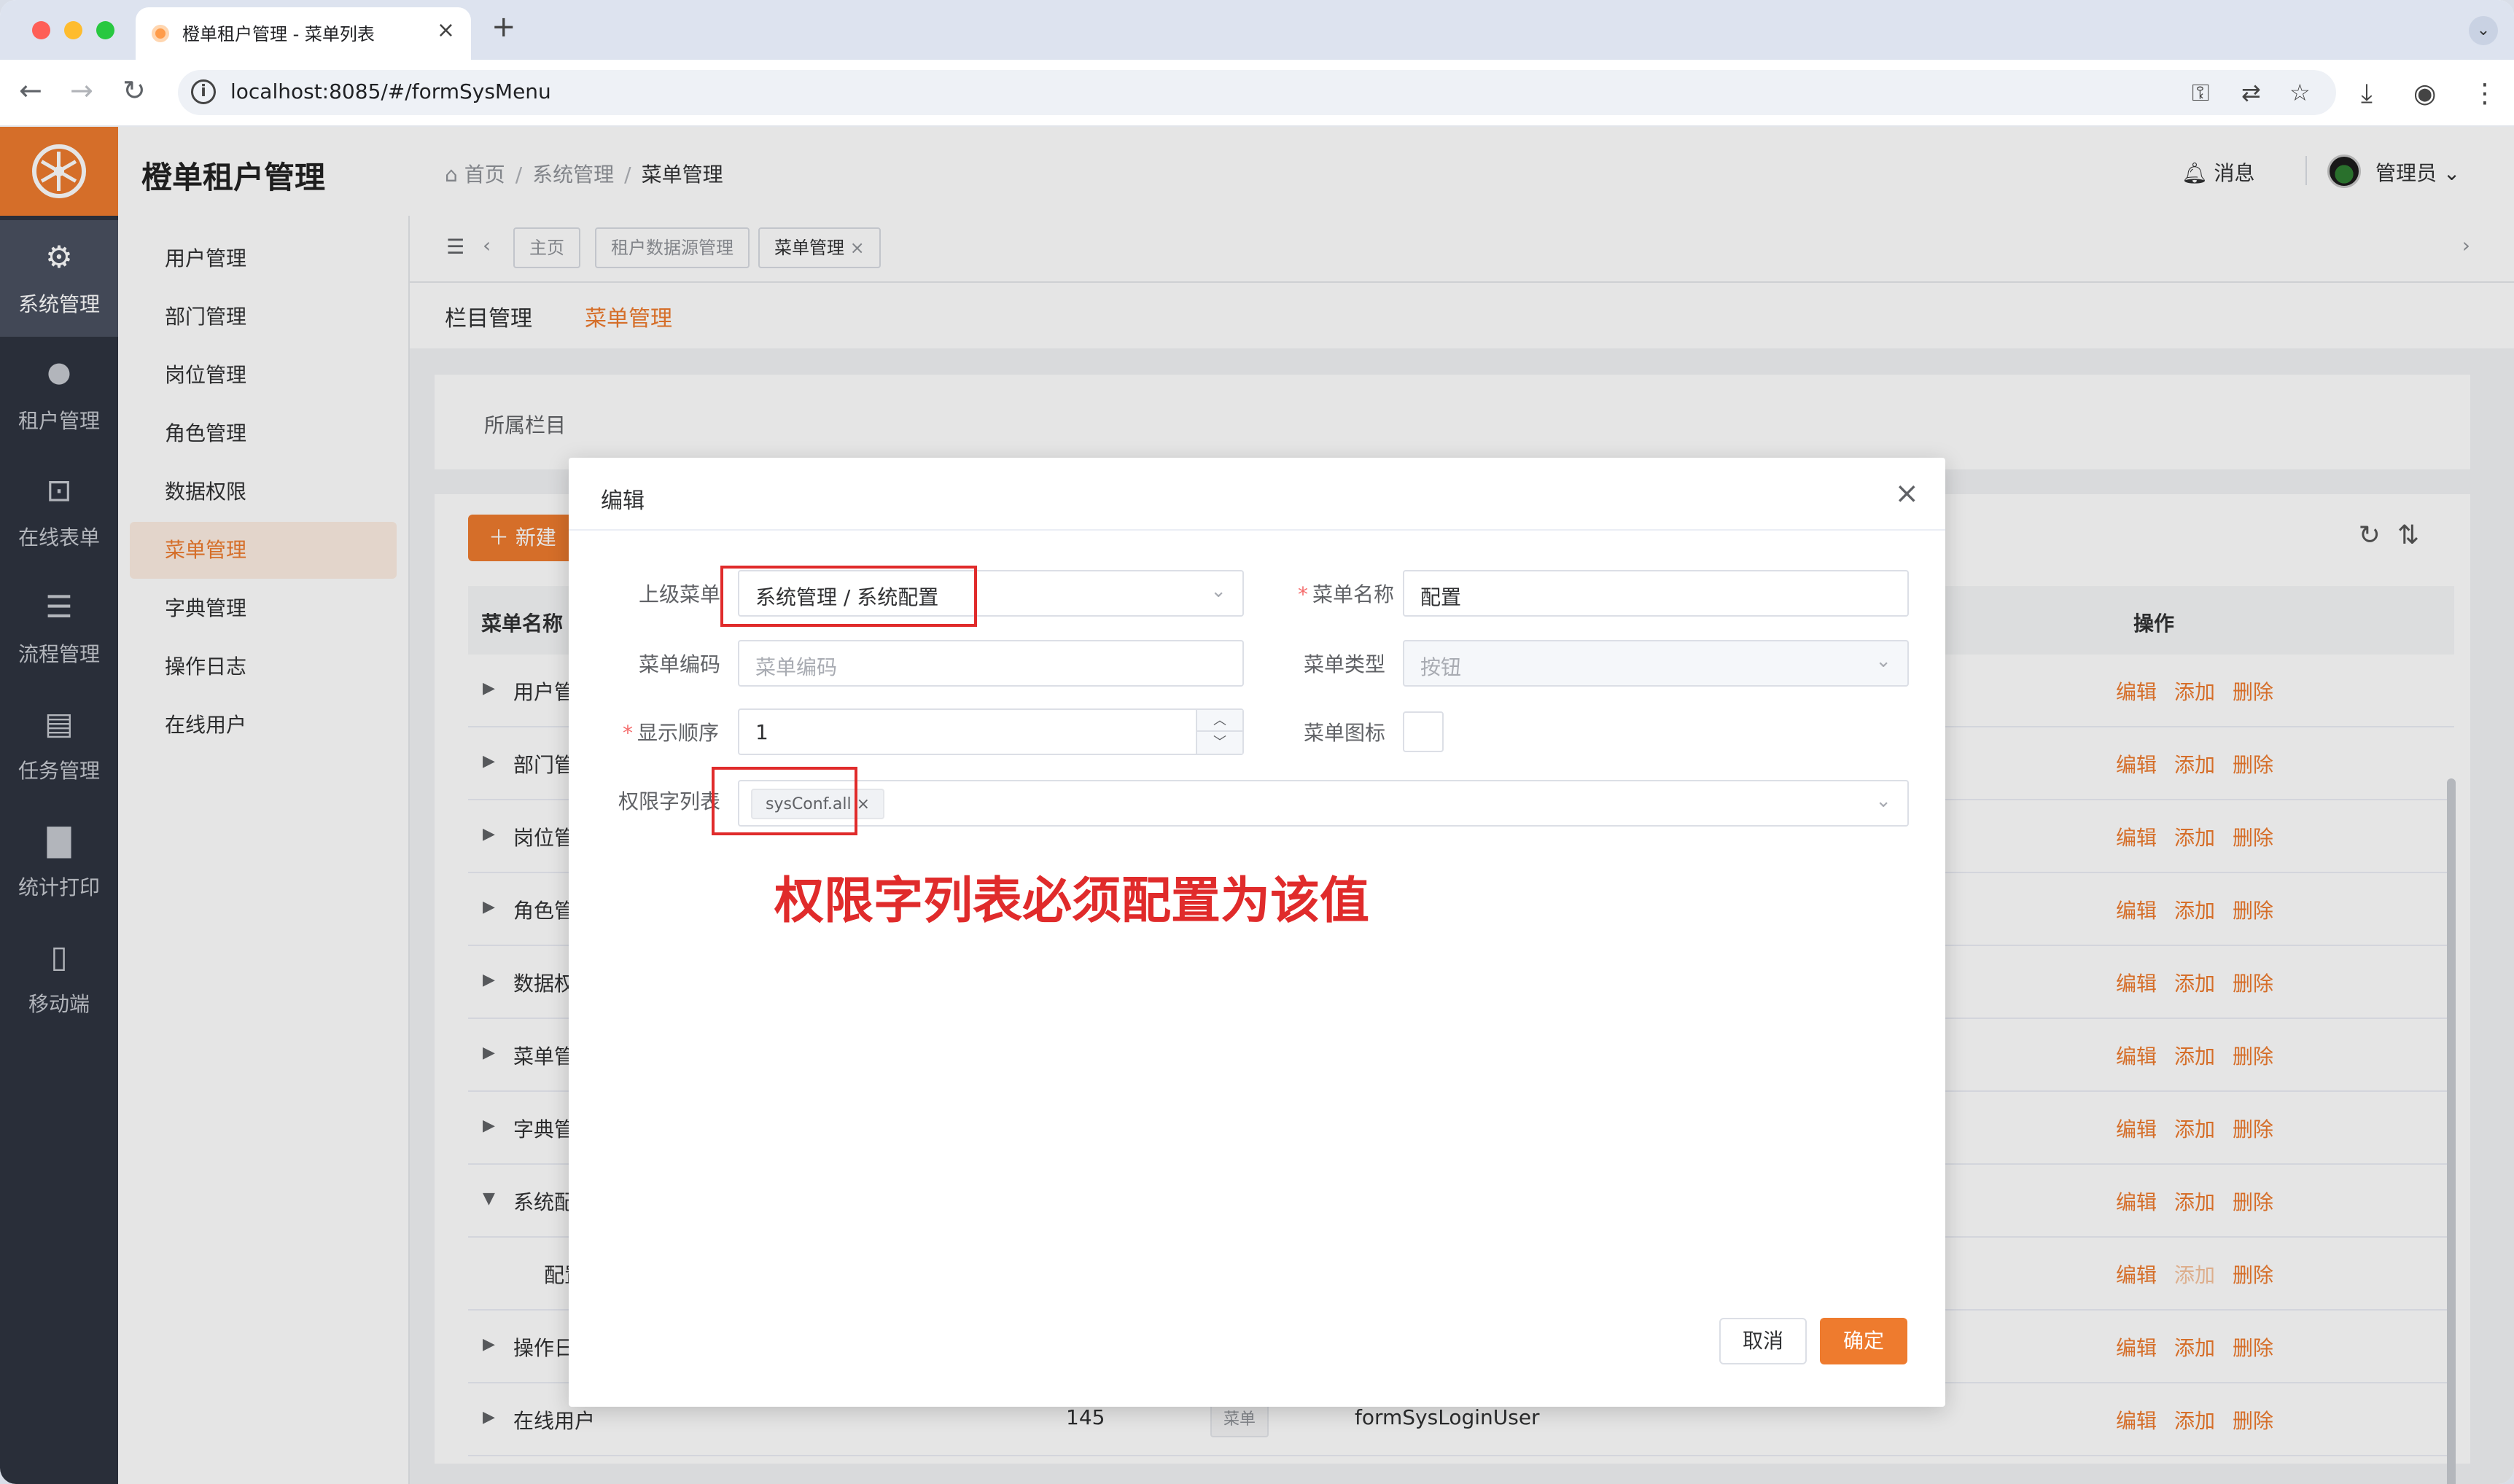 The image size is (2514, 1484). I want to click on menu-type-value: 按钮, so click(1441, 667).